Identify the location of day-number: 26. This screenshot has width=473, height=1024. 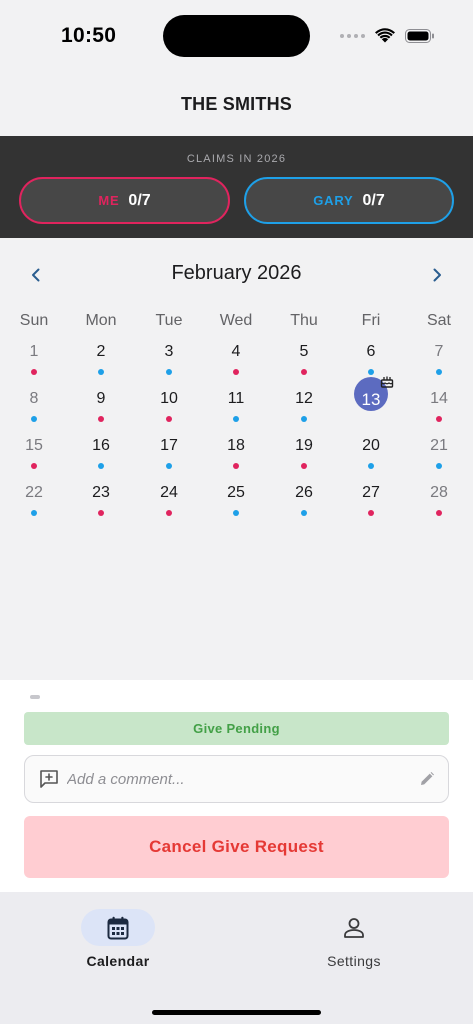
(304, 492).